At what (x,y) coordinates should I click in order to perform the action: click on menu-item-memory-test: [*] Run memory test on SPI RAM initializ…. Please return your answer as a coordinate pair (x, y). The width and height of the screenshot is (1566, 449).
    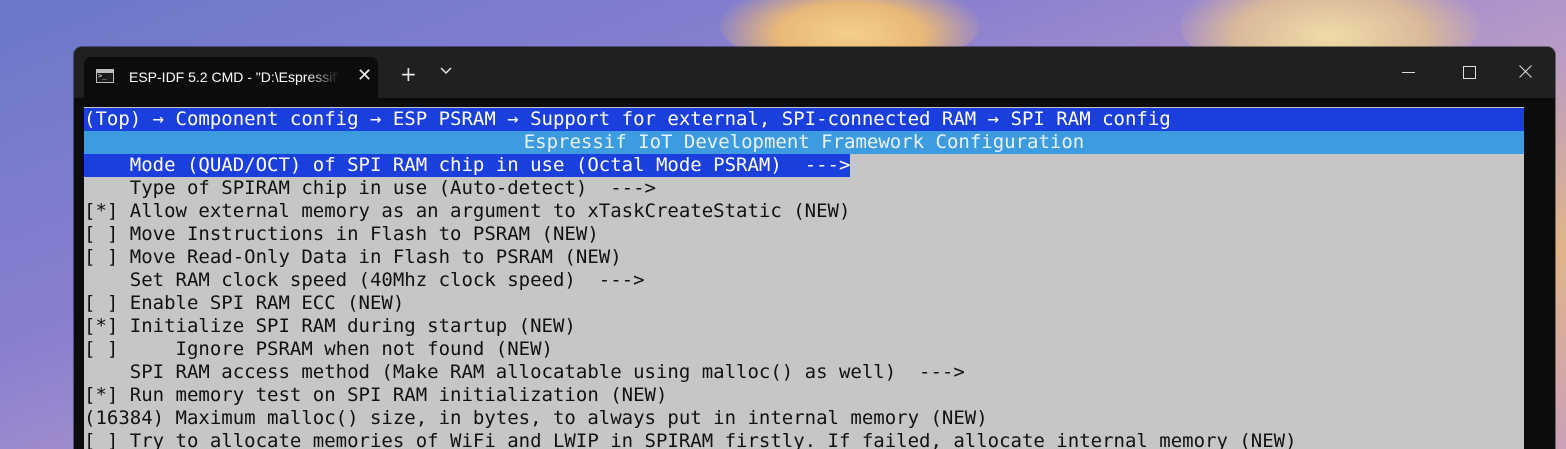
    Looking at the image, I should click on (375, 395).